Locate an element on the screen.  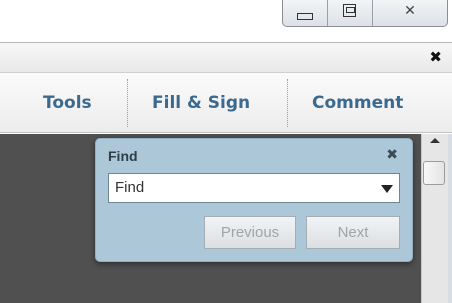
dropdown-arrow-icon is located at coordinates (387, 189).